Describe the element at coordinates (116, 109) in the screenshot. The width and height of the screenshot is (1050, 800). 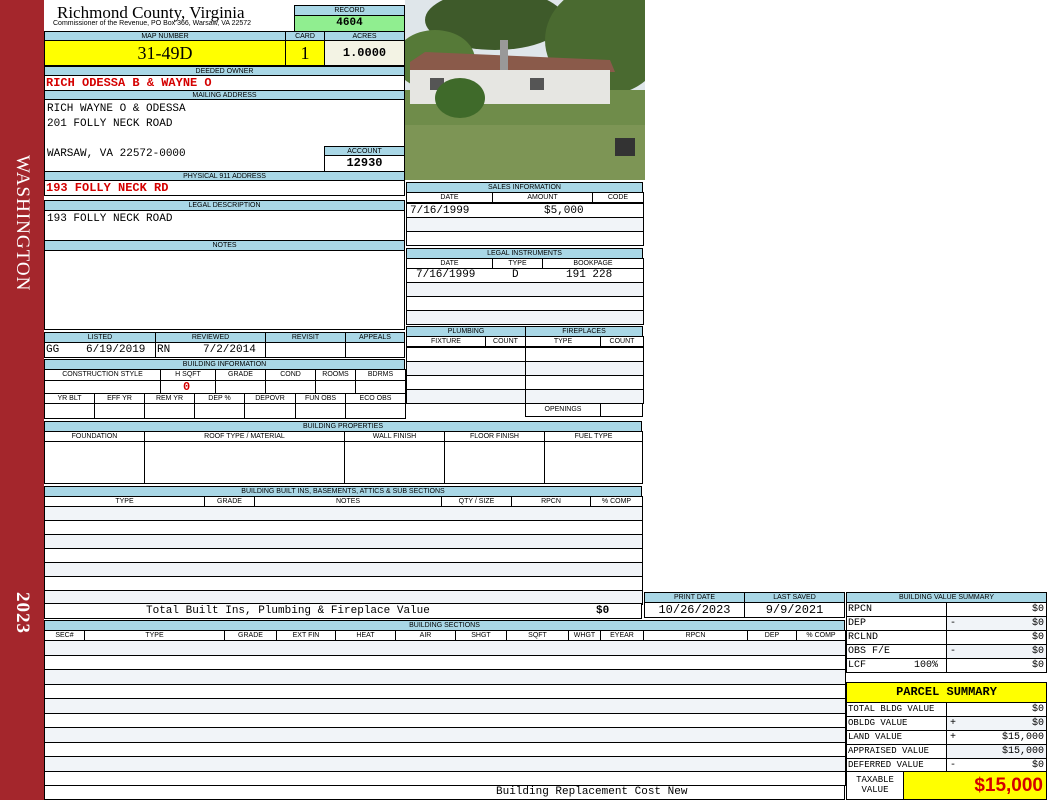
I see `mailing-line: RICH WAYNE O & ODESSA` at that location.